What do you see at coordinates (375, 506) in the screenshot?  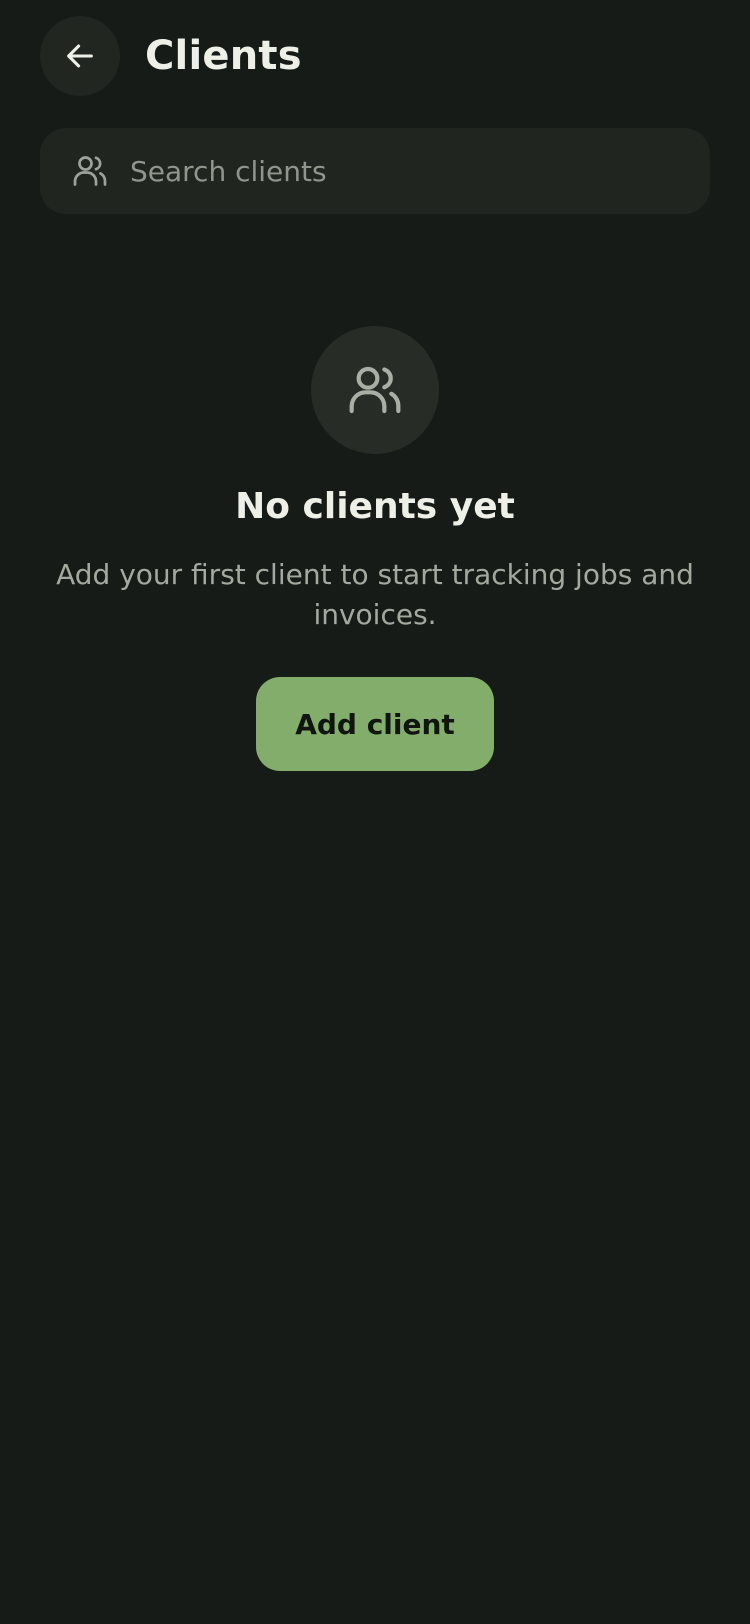 I see `empty-state-title: No clients yet` at bounding box center [375, 506].